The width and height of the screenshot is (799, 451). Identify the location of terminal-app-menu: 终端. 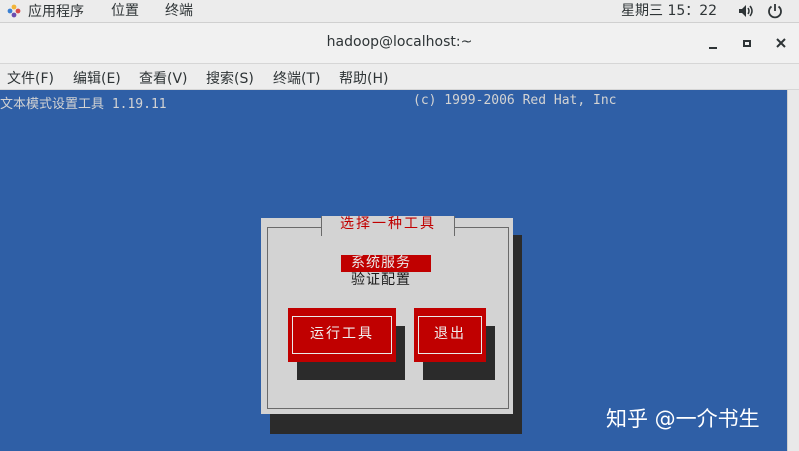
(179, 11).